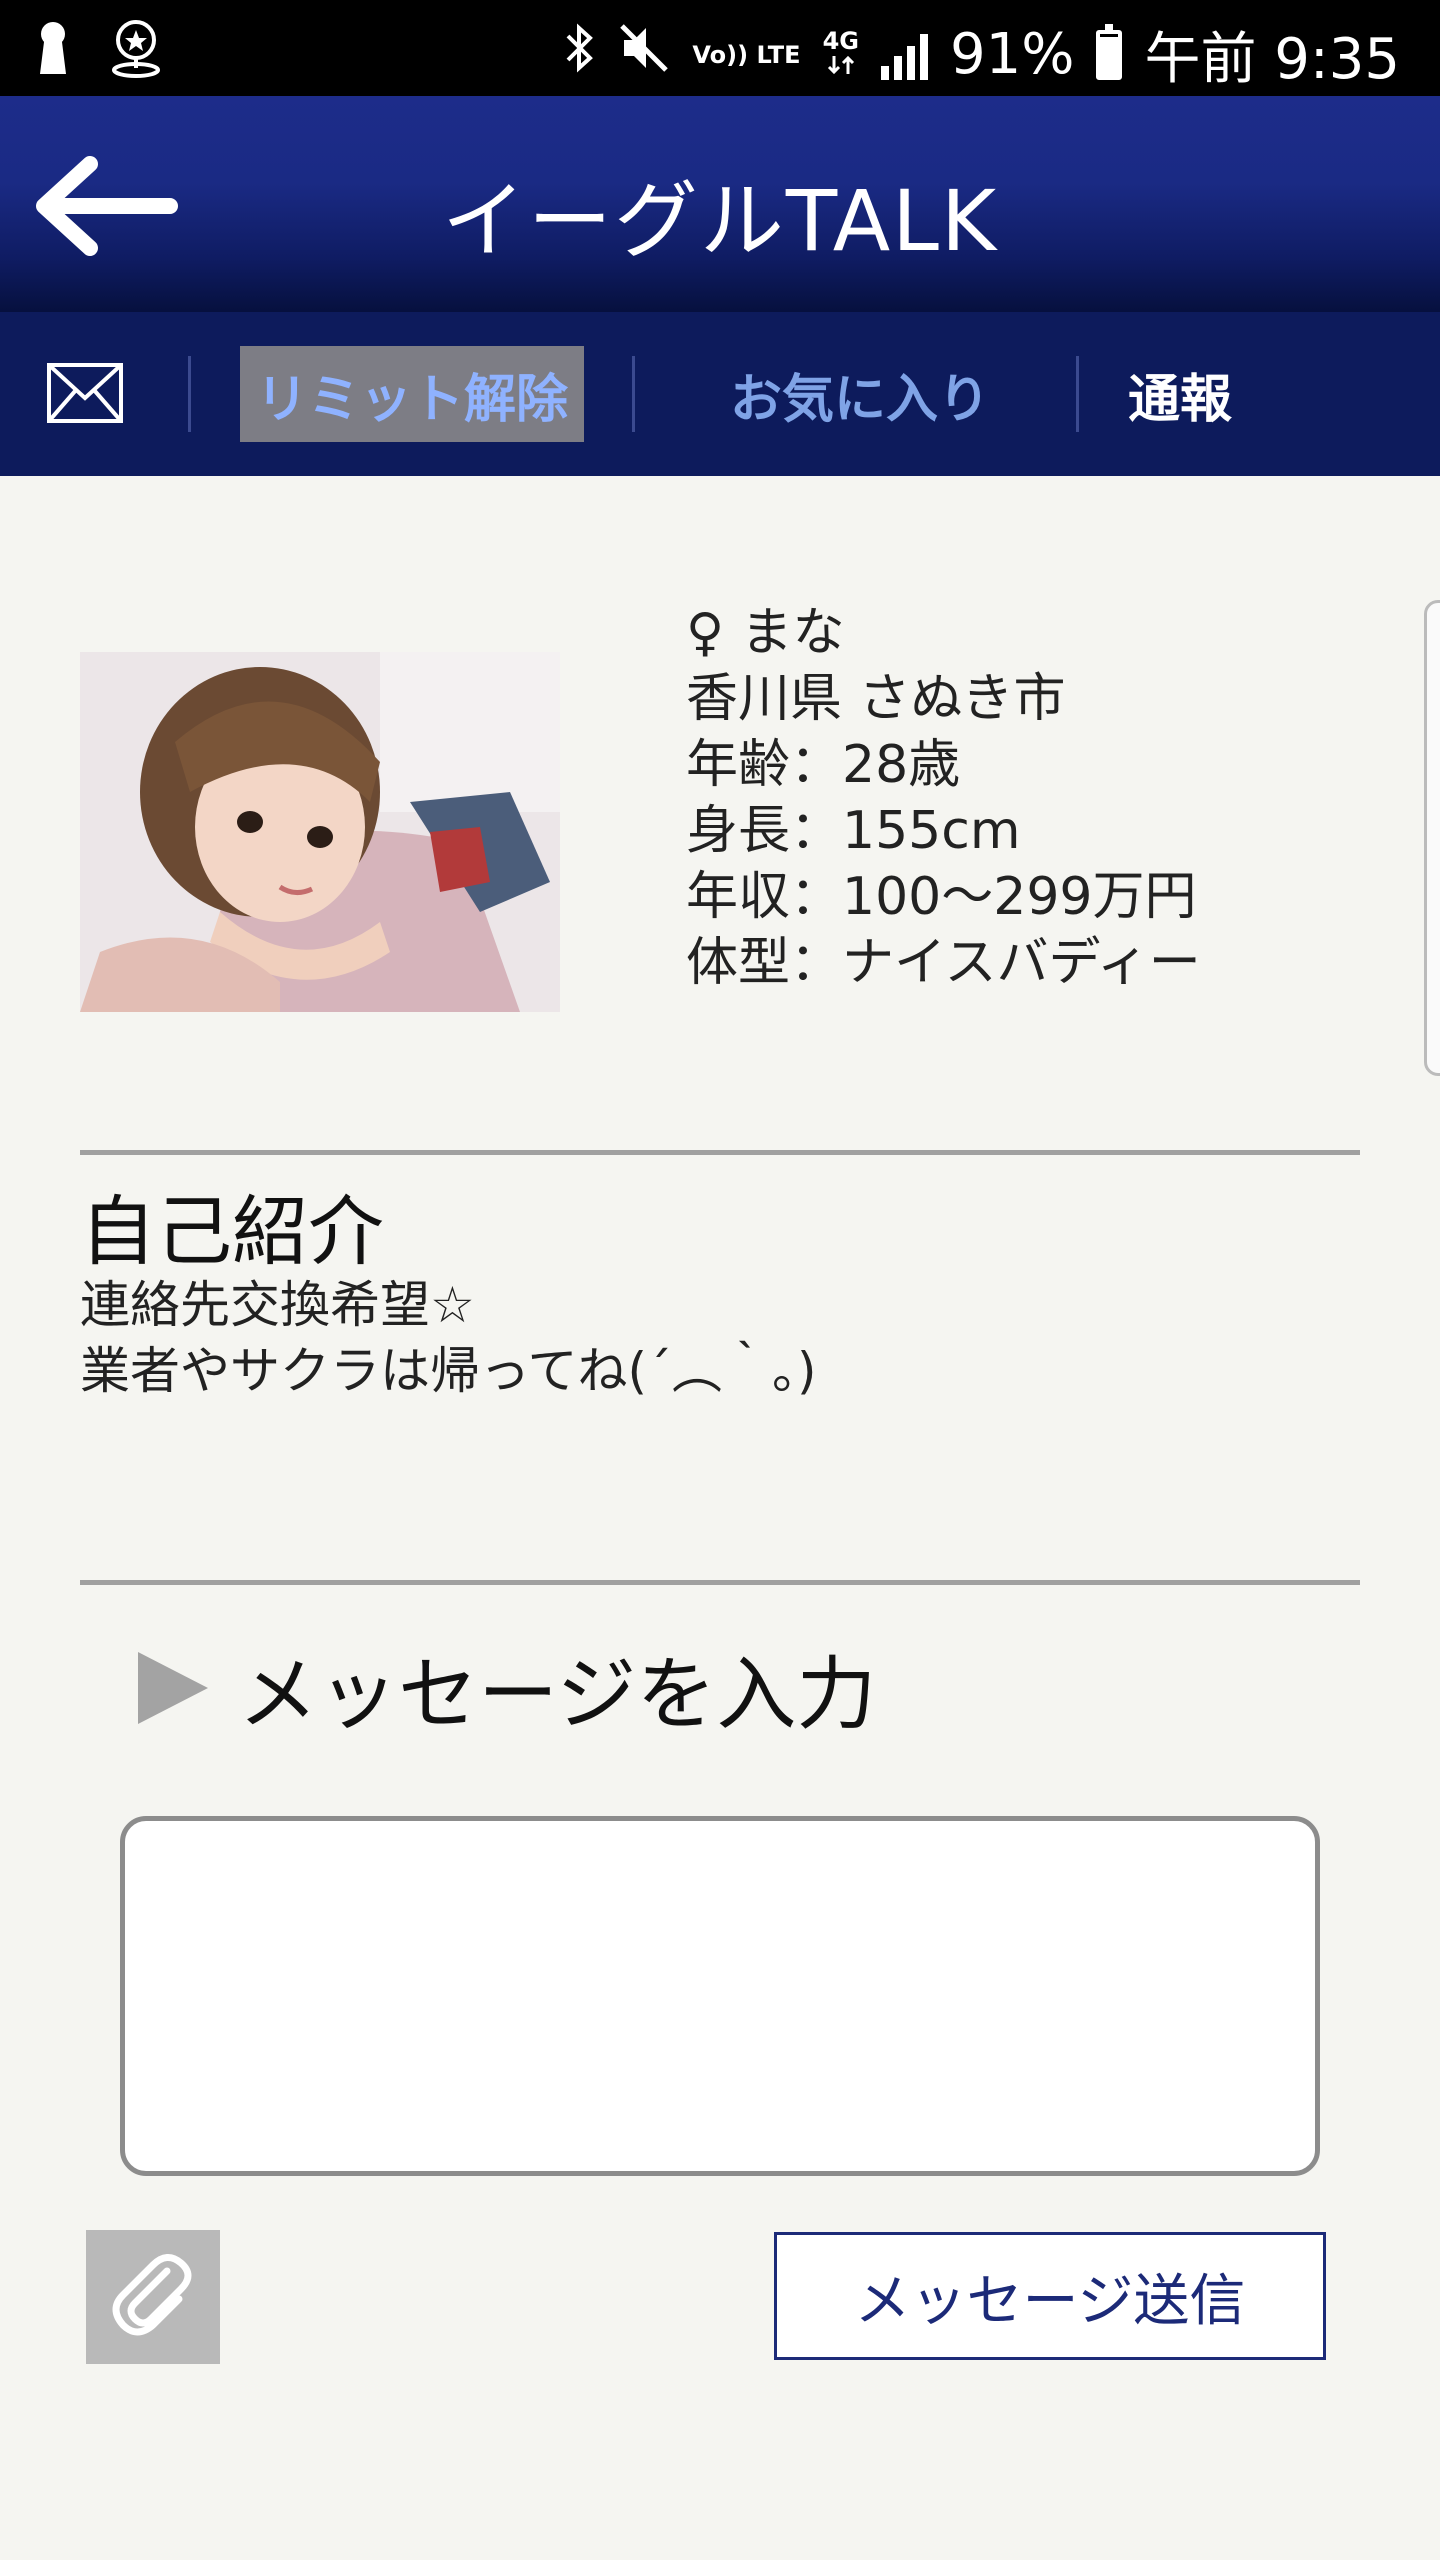  What do you see at coordinates (277, 1305) in the screenshot?
I see `intro-line: 連絡先交換希望☆` at bounding box center [277, 1305].